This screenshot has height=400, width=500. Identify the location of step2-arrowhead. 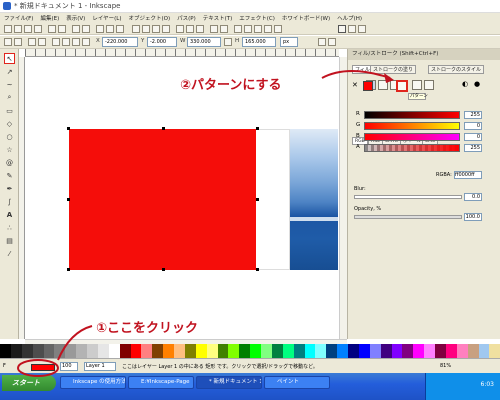
(389, 78).